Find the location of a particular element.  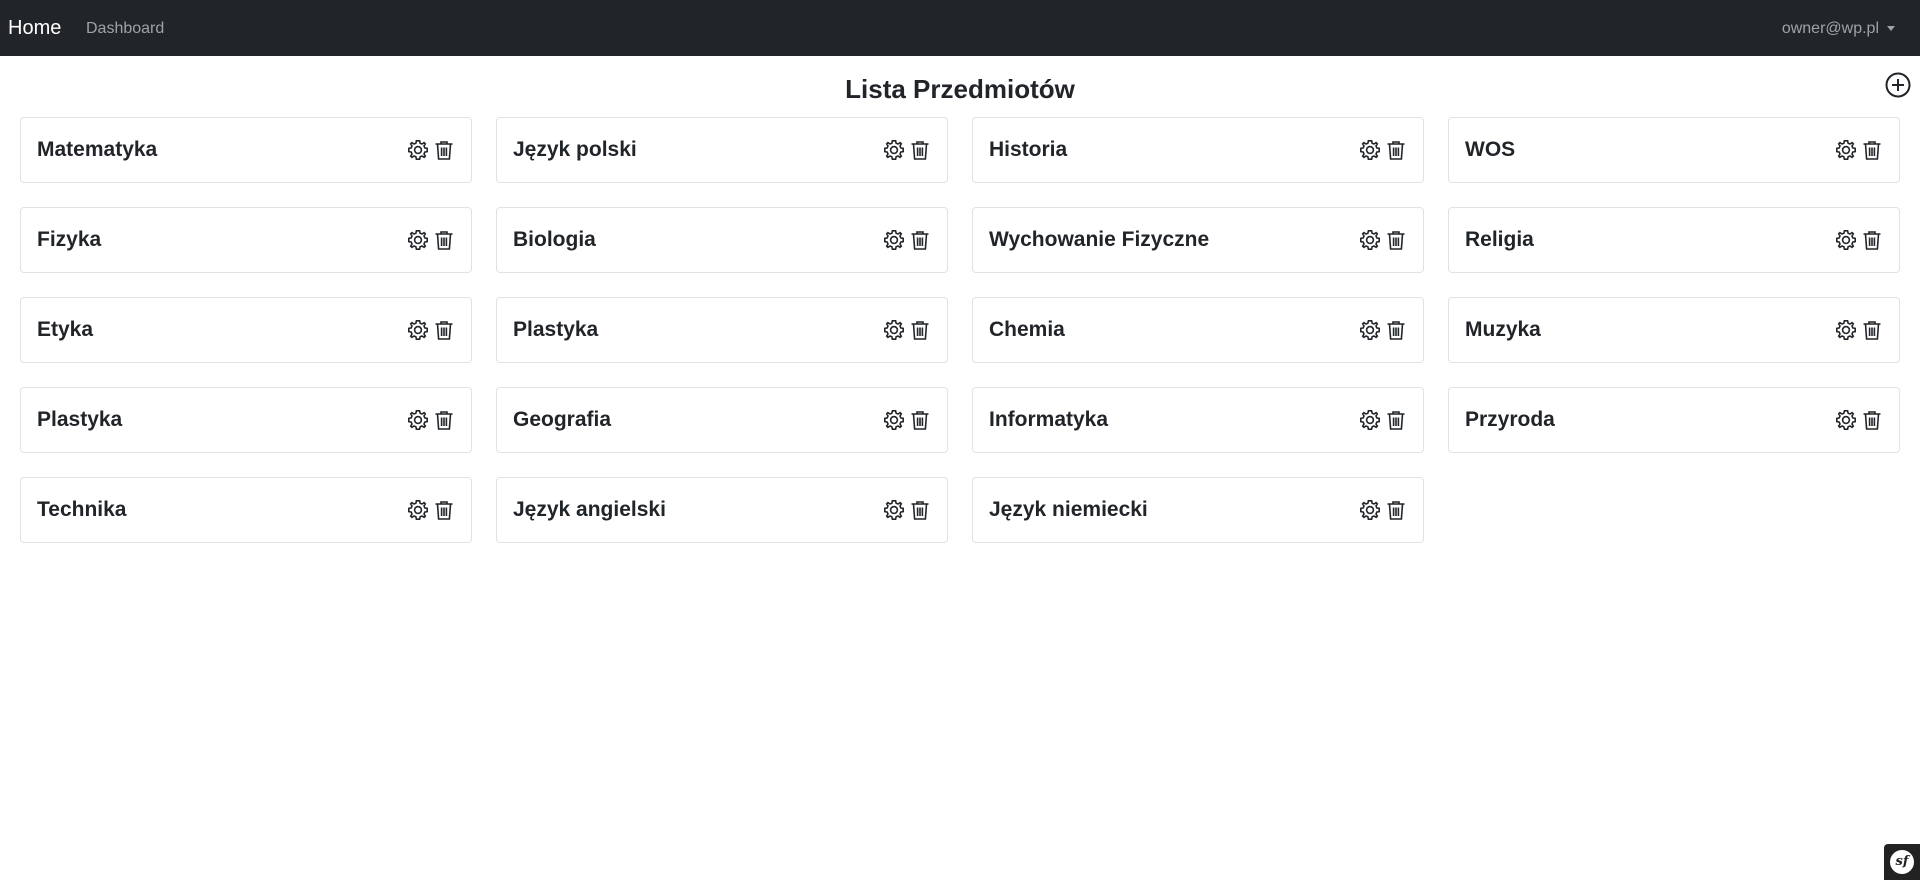

subject-name: Plastyka is located at coordinates (556, 329).